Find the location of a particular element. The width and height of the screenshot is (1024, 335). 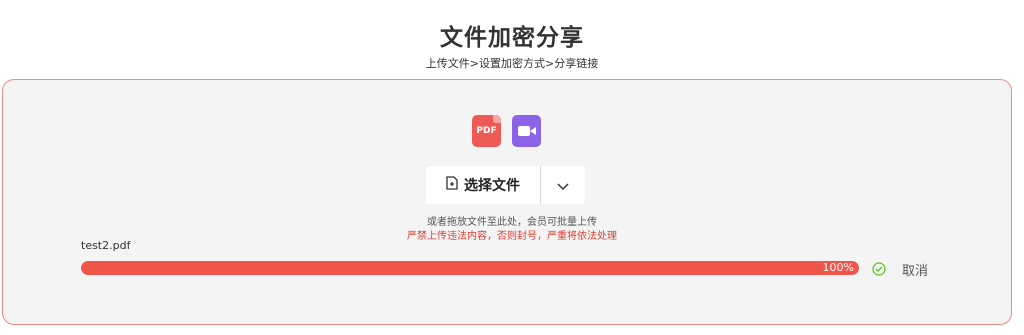

check-circle-icon is located at coordinates (879, 268).